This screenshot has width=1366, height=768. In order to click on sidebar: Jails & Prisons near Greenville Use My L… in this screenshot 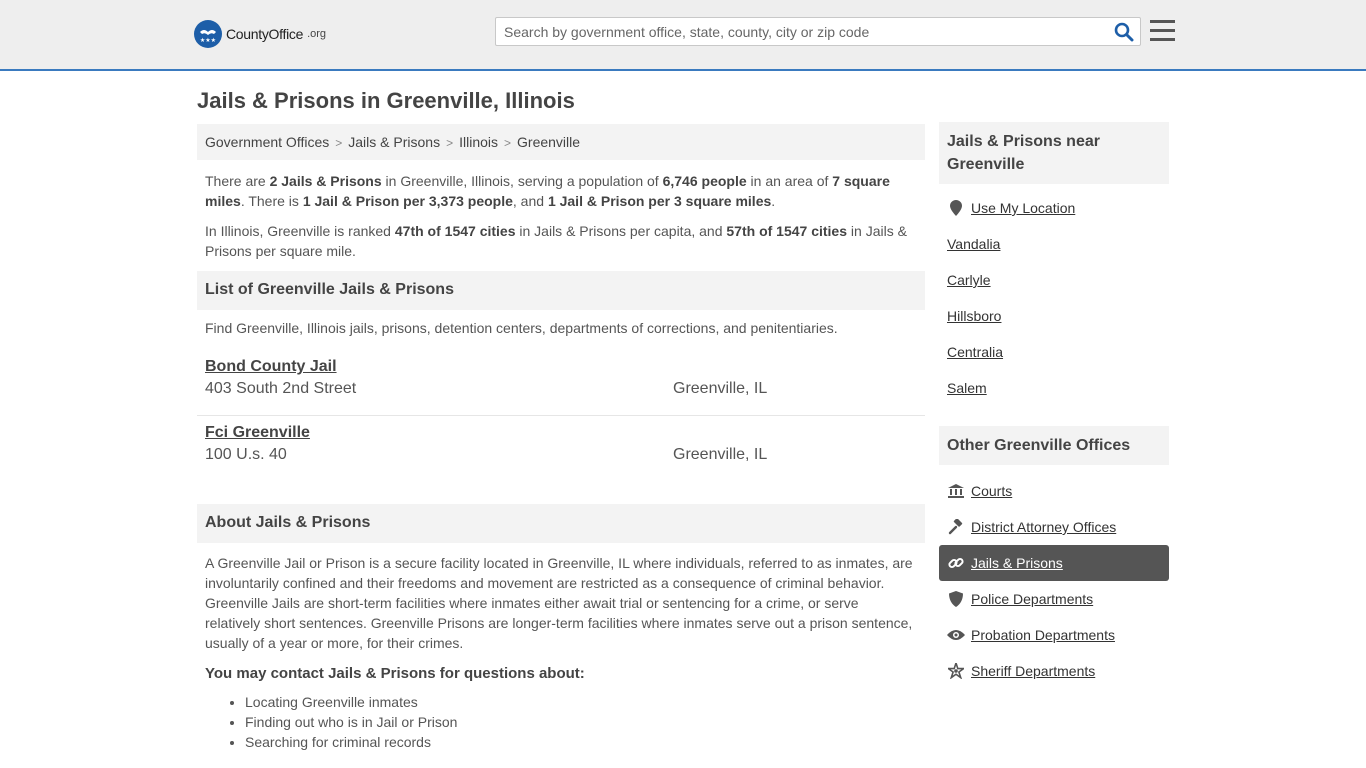, I will do `click(1054, 405)`.